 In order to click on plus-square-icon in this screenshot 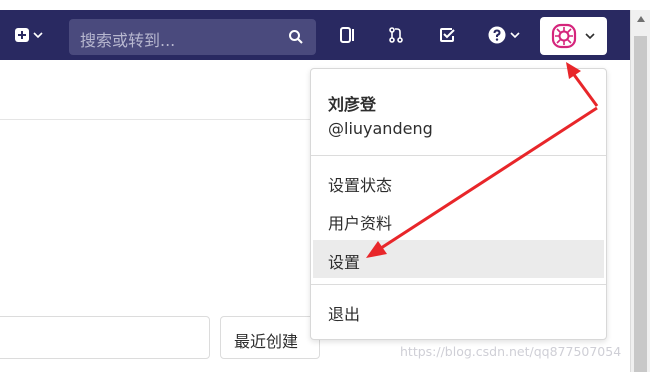, I will do `click(22, 35)`.